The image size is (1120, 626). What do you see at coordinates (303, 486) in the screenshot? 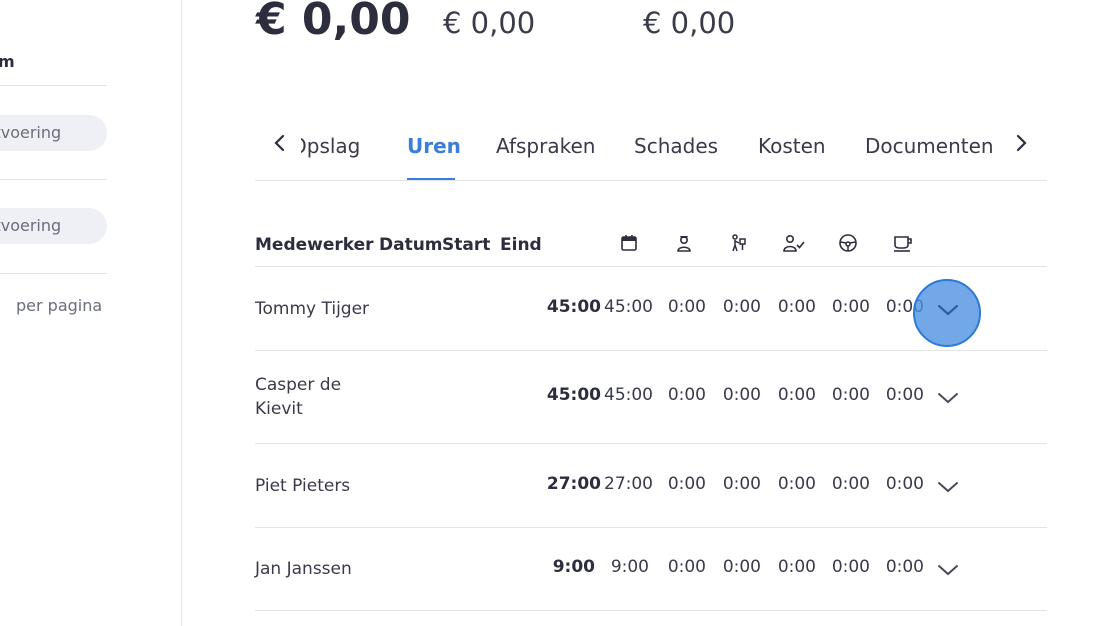
I see `employee-name: Piet Pieters` at bounding box center [303, 486].